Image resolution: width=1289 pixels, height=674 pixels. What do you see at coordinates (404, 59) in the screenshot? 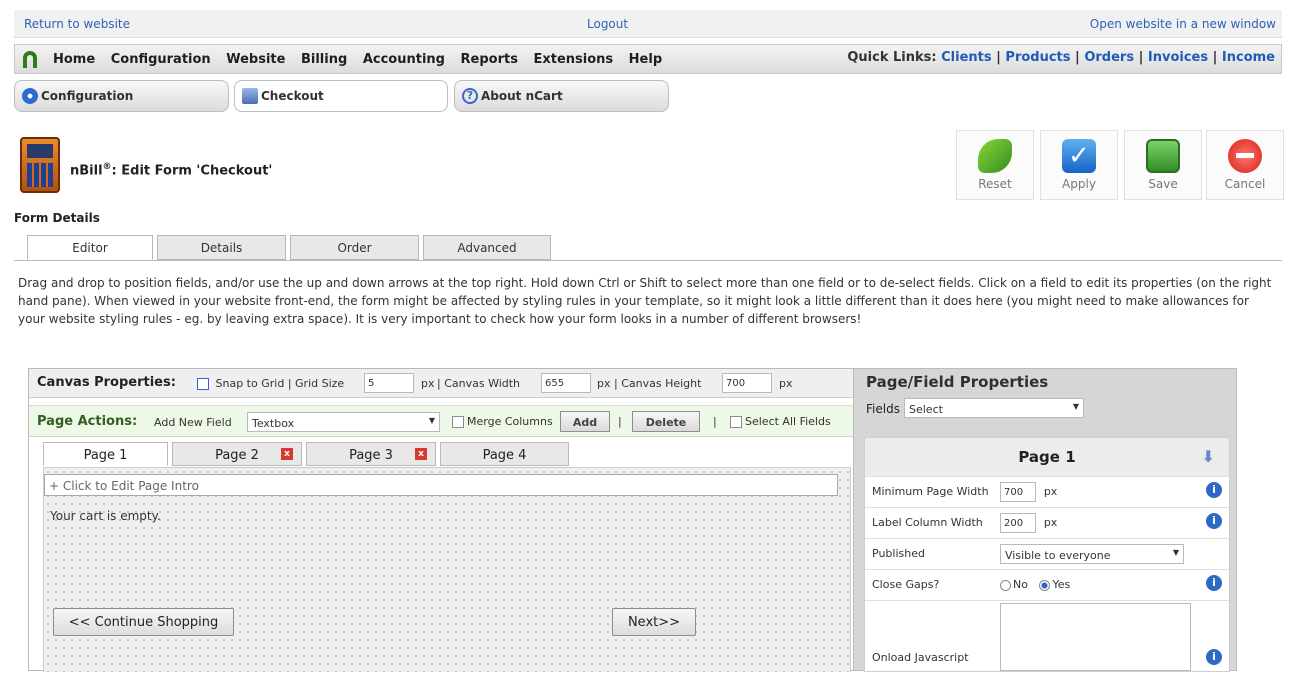
I see `menu-accounting: Accounting` at bounding box center [404, 59].